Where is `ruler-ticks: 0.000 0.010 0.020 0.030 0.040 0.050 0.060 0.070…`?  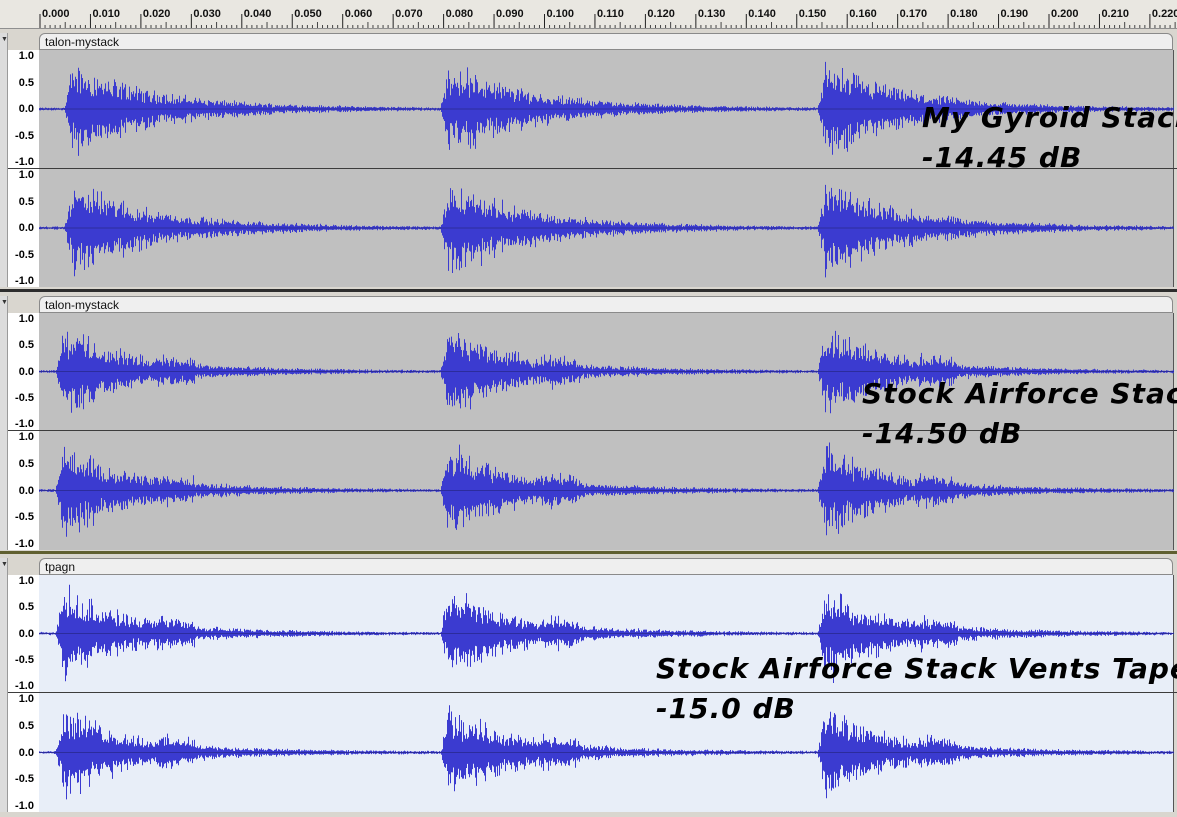
ruler-ticks: 0.000 0.010 0.020 0.030 0.040 0.050 0.060 0.070… is located at coordinates (608, 18).